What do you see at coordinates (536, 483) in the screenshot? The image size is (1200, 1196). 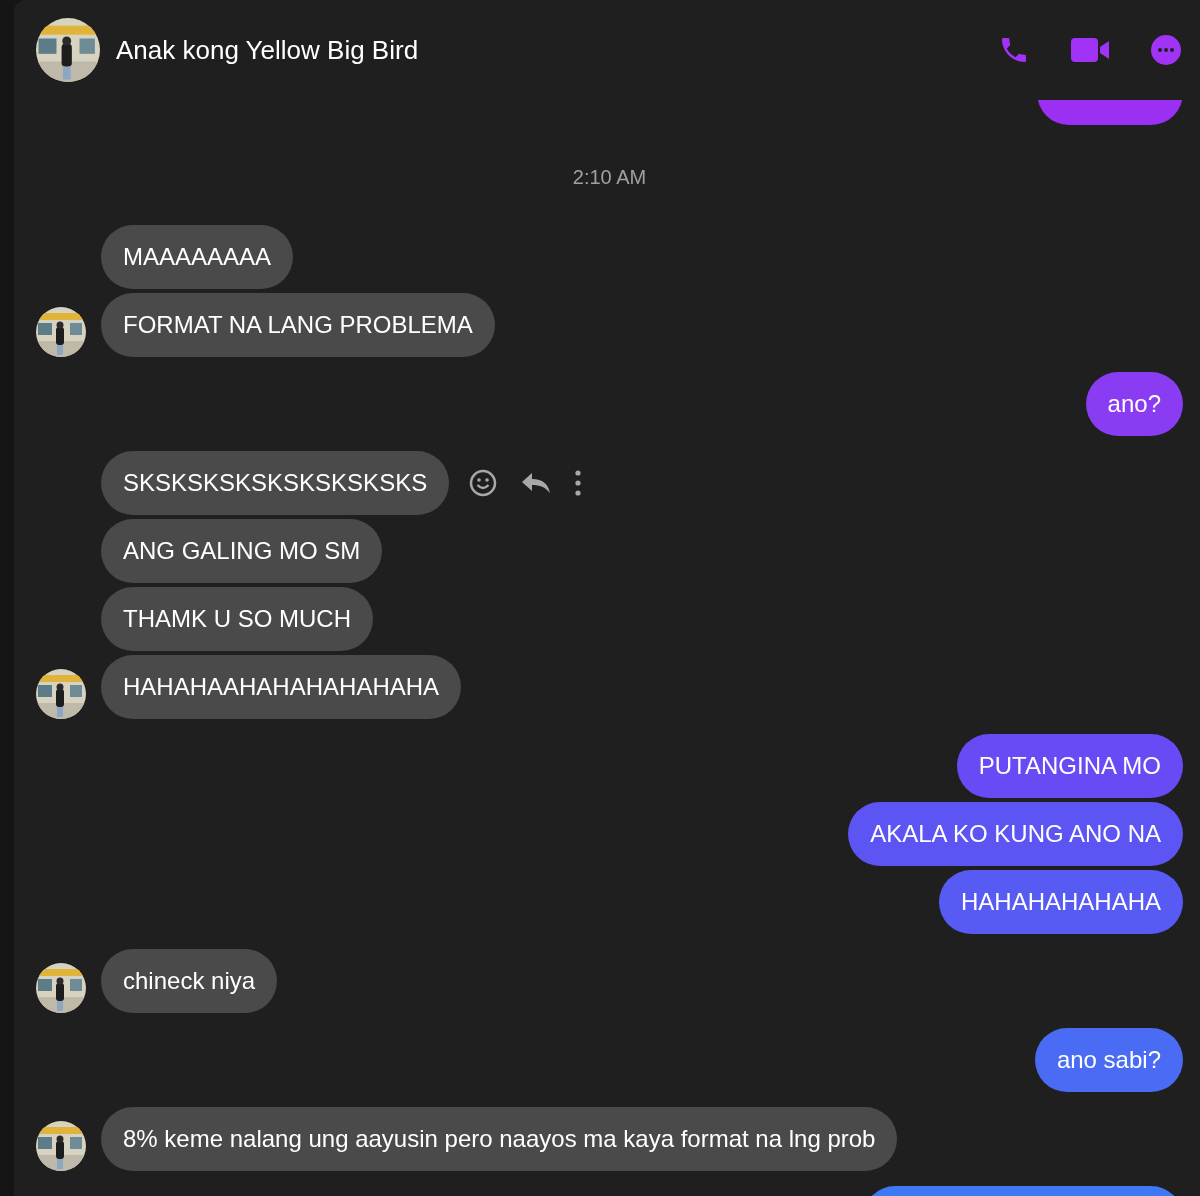 I see `reply-icon` at bounding box center [536, 483].